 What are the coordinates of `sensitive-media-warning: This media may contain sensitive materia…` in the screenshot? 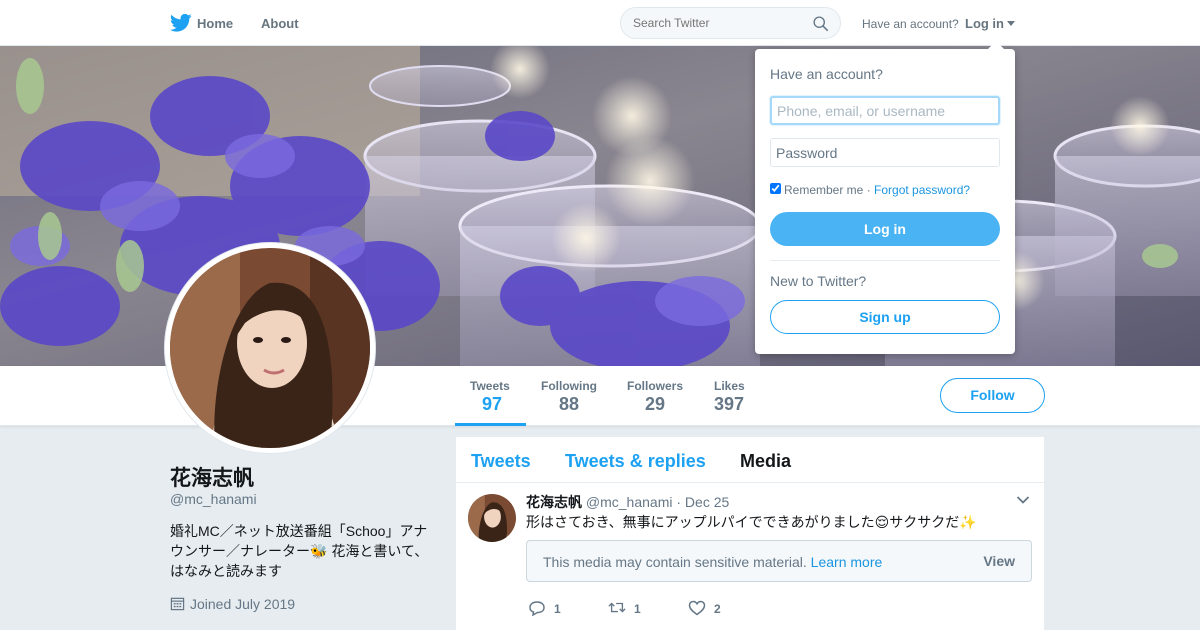 It's located at (779, 561).